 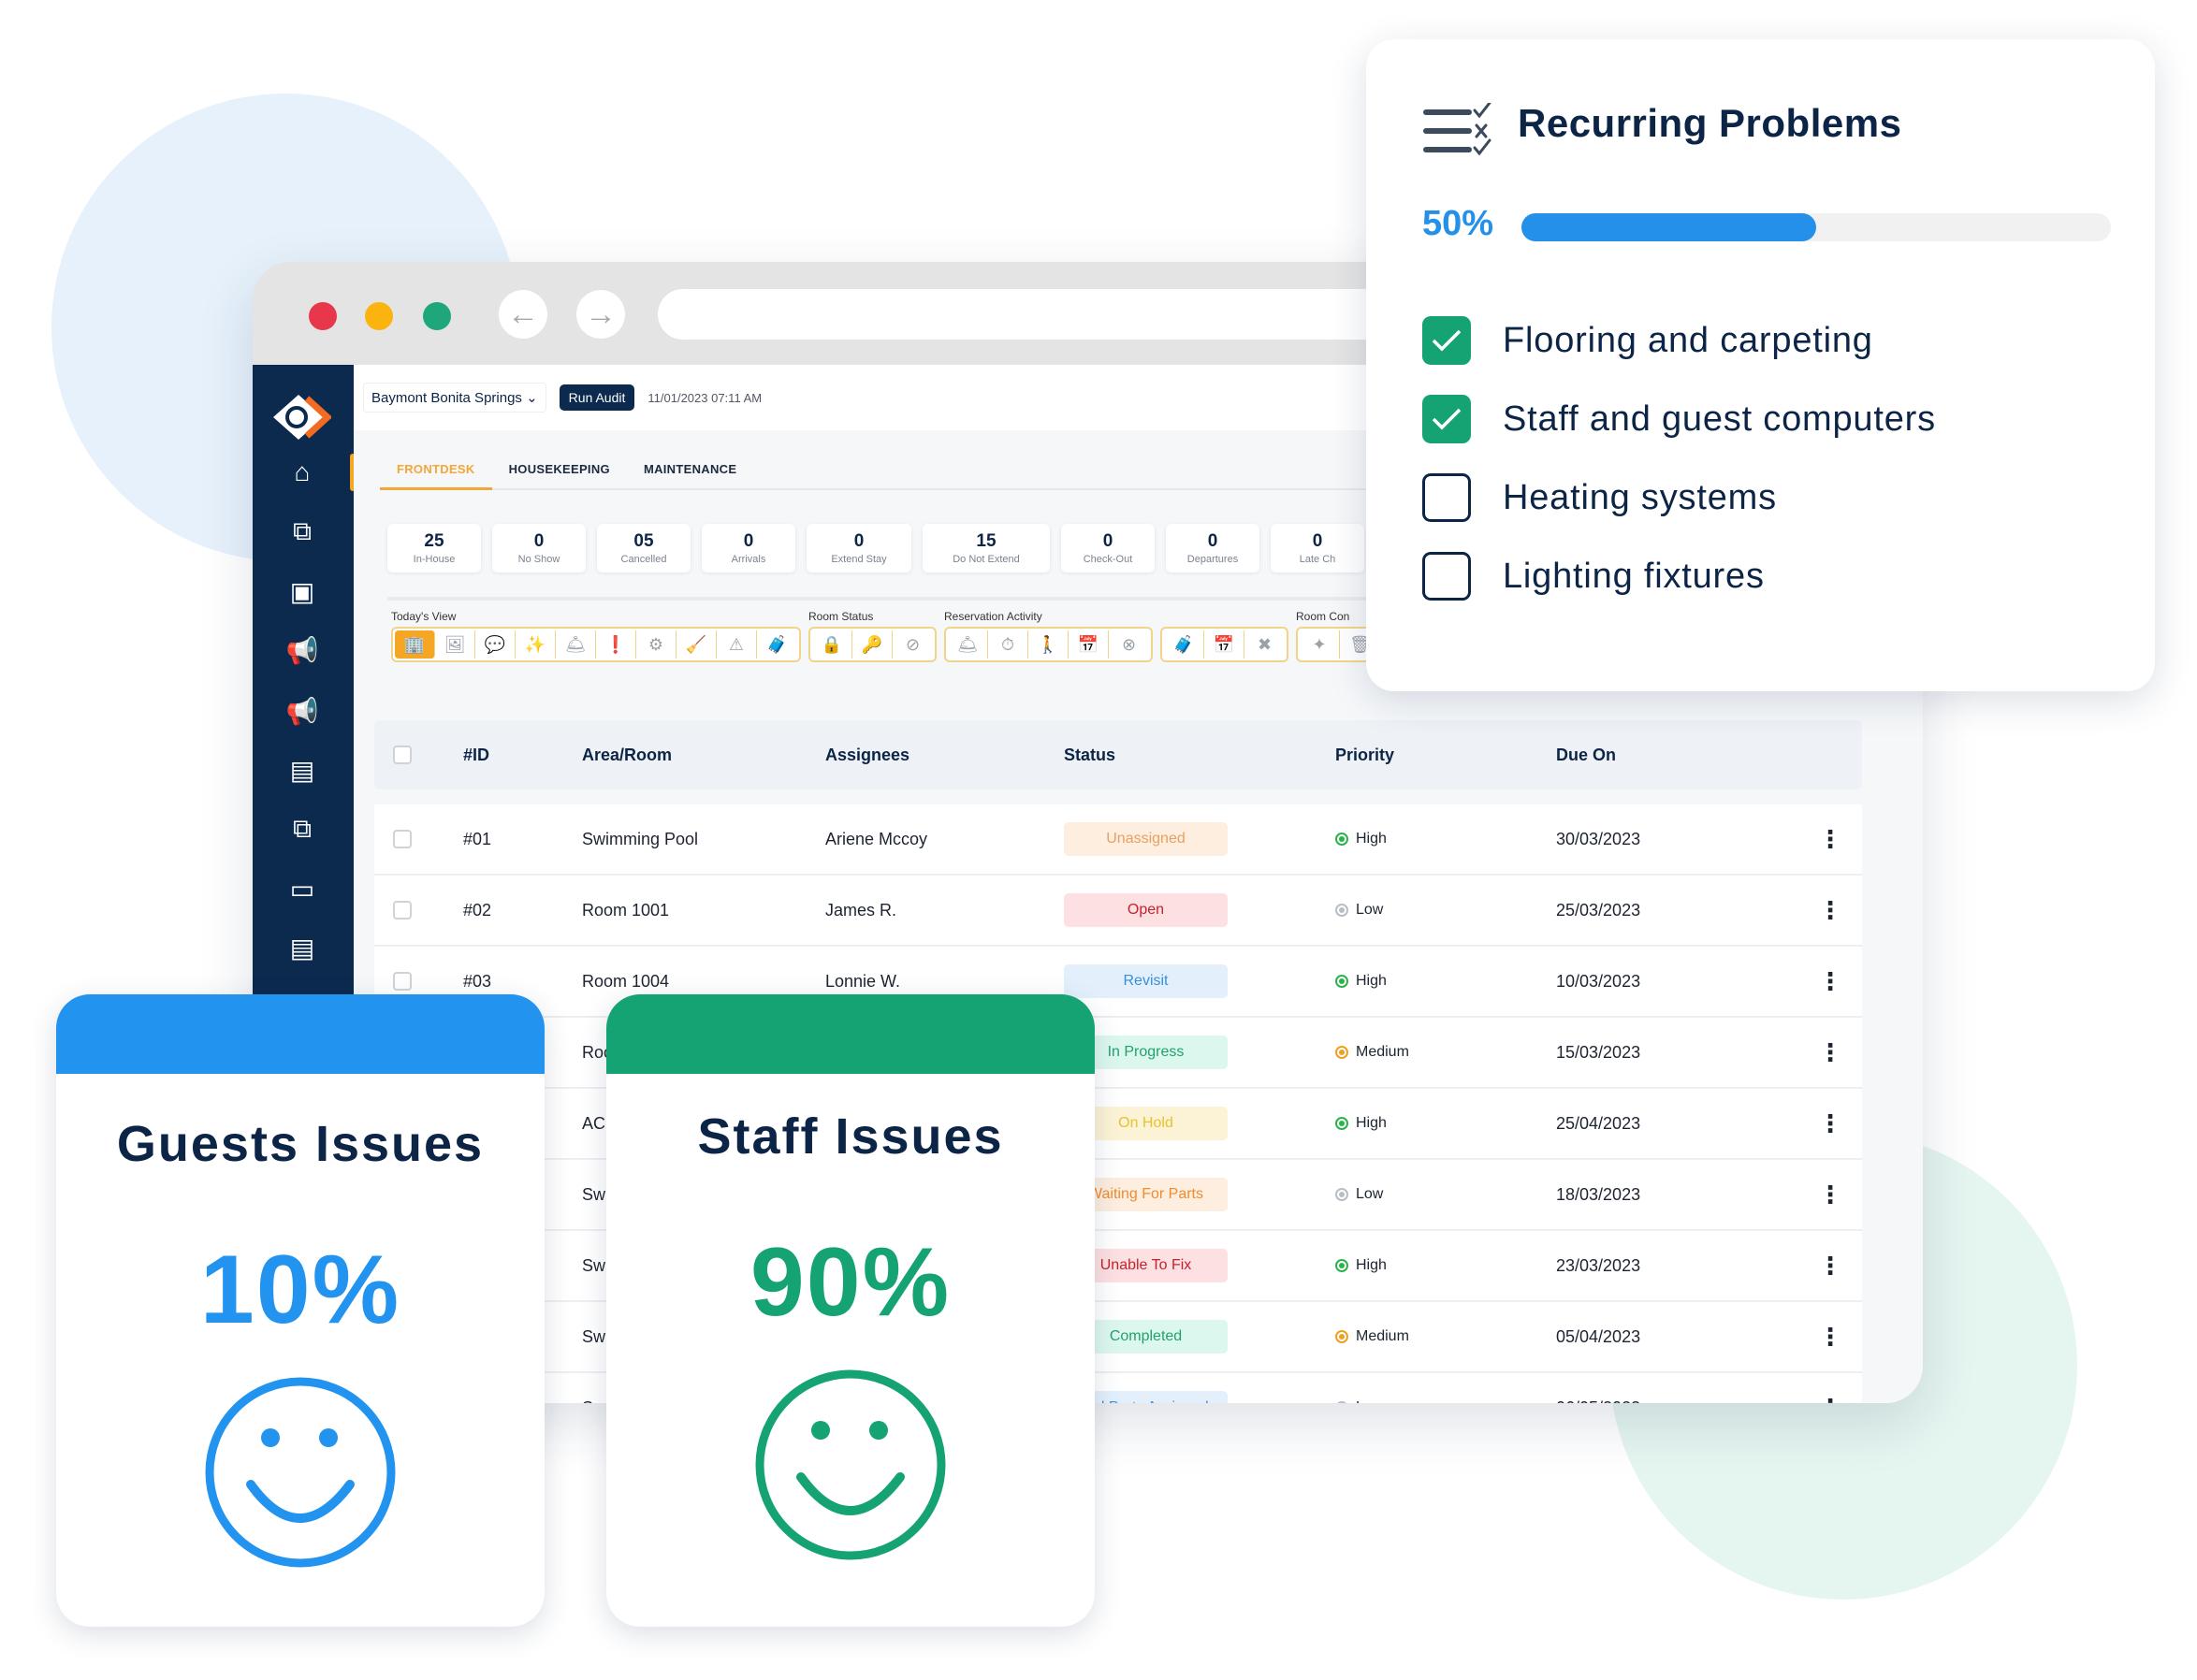 I want to click on row-actions-cell: ⋮, so click(x=1837, y=1052).